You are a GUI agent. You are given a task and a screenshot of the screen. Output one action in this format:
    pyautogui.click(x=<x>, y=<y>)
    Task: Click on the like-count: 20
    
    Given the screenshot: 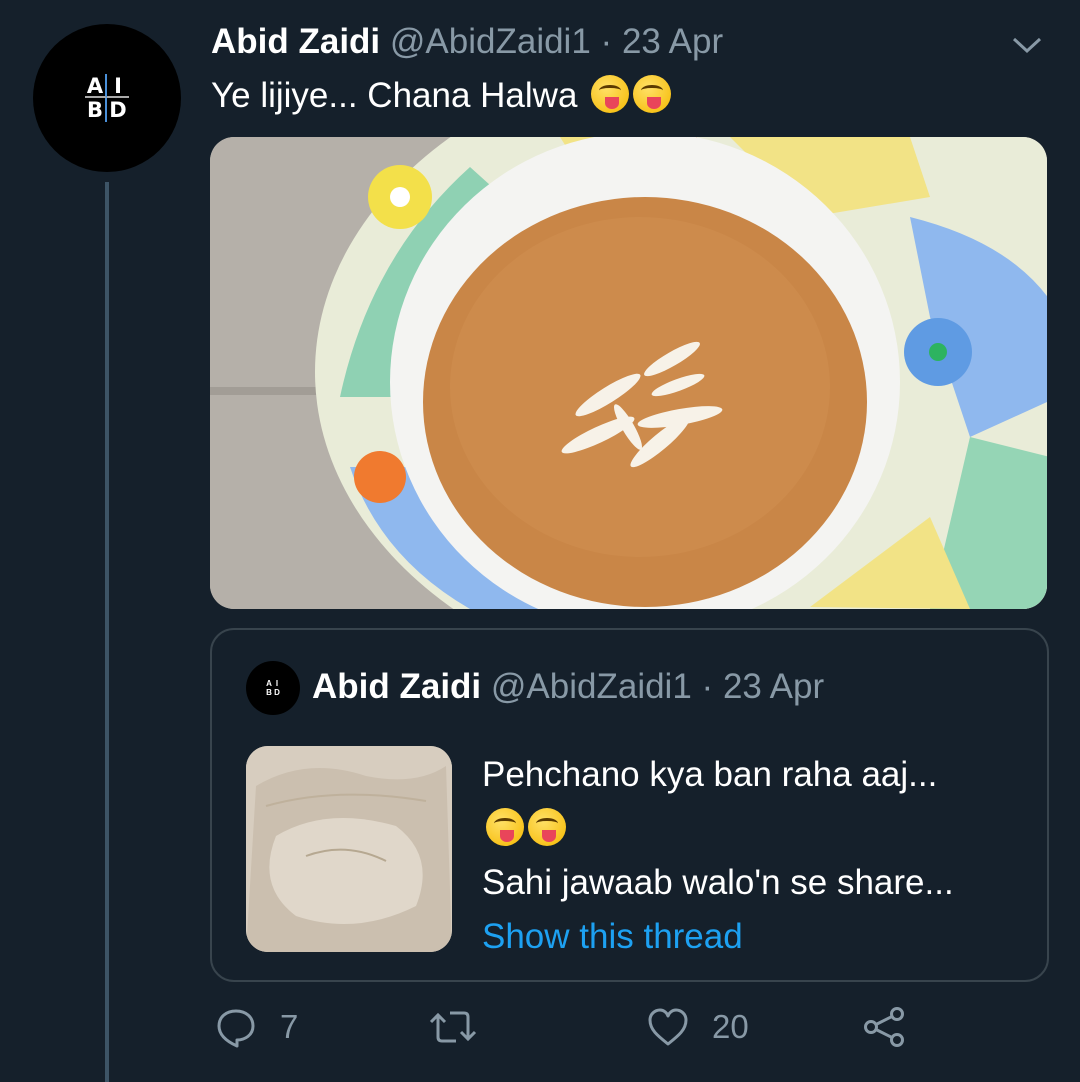 What is the action you would take?
    pyautogui.click(x=730, y=1026)
    